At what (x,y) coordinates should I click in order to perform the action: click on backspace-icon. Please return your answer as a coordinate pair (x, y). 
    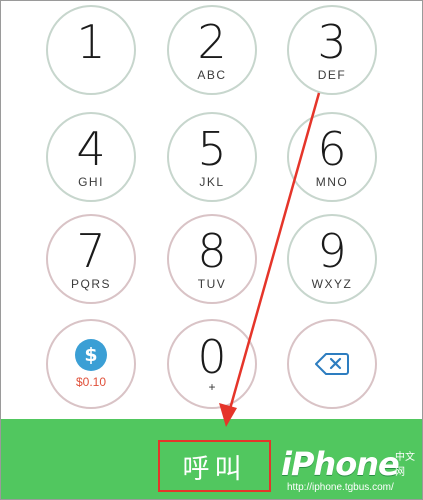
    Looking at the image, I should click on (332, 364).